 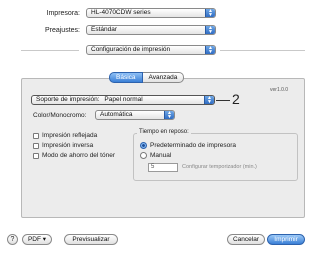 I want to click on reverse-print-checkbox: Impresión inversa, so click(x=63, y=145).